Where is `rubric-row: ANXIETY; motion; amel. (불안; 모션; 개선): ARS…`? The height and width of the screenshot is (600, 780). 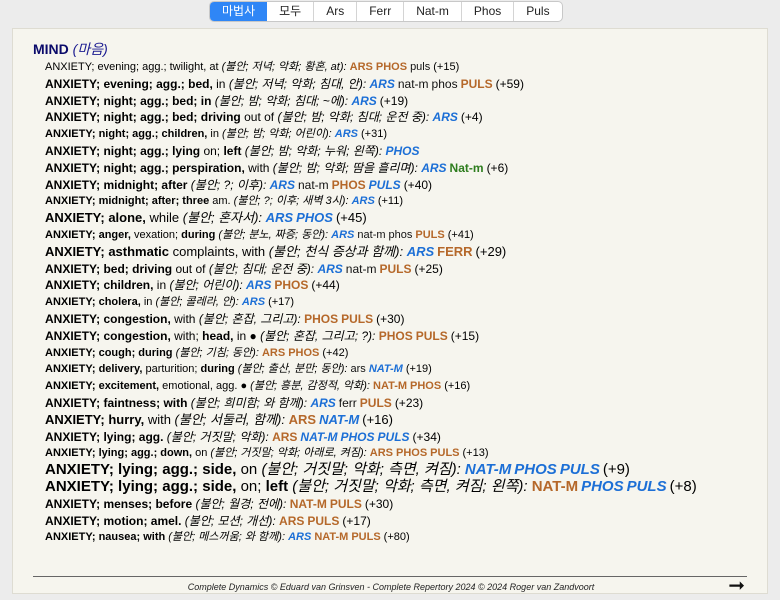 rubric-row: ANXIETY; motion; amel. (불안; 모션; 개선): ARS… is located at coordinates (402, 521).